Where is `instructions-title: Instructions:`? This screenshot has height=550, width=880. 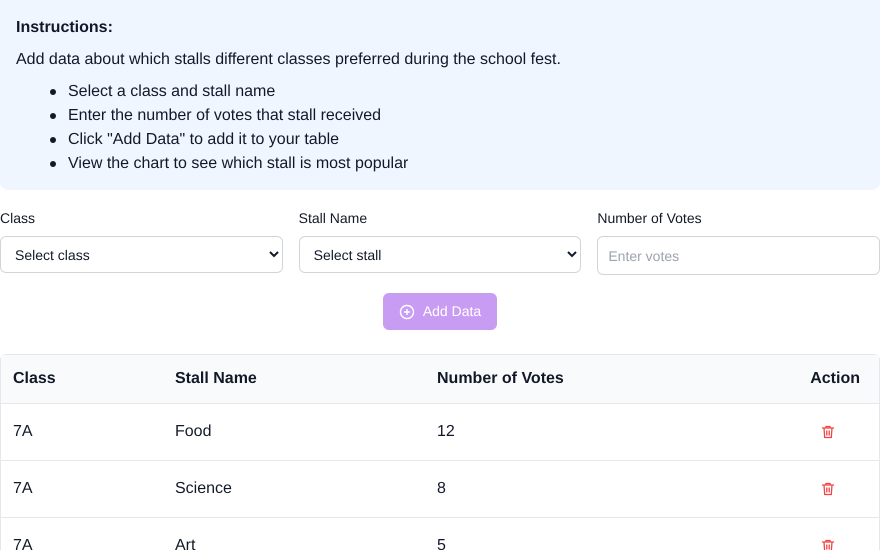 instructions-title: Instructions: is located at coordinates (65, 28).